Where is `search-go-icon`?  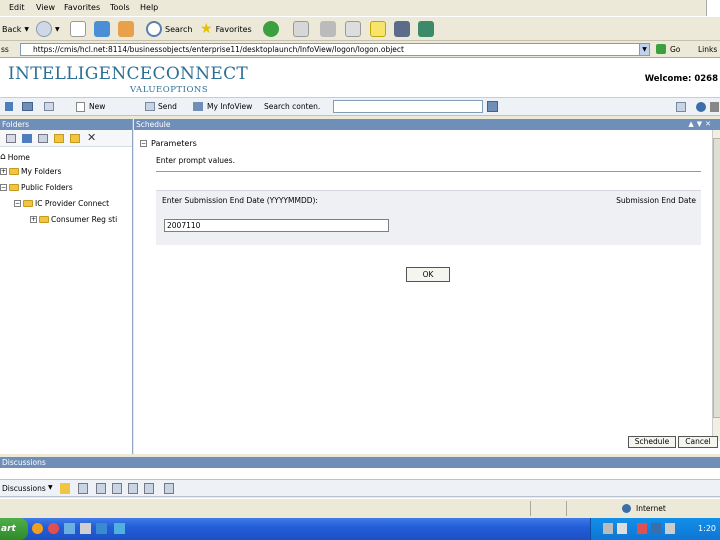
search-go-icon is located at coordinates (492, 106).